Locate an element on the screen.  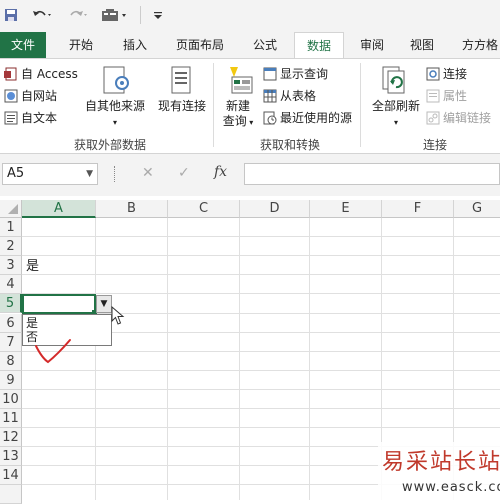
customize-icon is located at coordinates (158, 15).